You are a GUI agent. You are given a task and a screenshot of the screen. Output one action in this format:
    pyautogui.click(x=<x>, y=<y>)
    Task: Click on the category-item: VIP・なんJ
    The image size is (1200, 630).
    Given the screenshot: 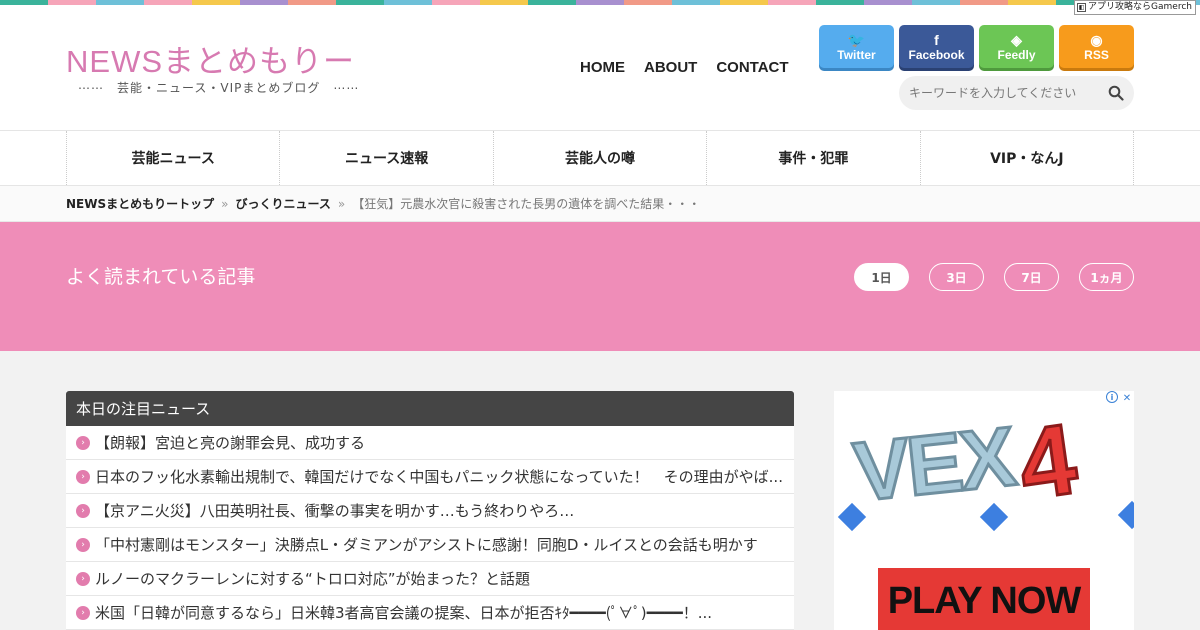 What is the action you would take?
    pyautogui.click(x=1028, y=158)
    